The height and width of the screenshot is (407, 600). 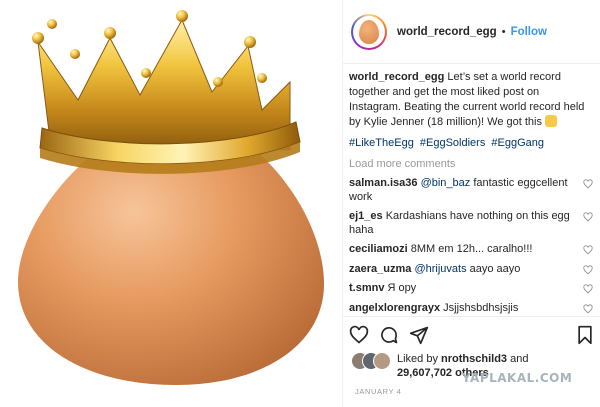 What do you see at coordinates (471, 164) in the screenshot?
I see `load-more-comments-button: Load more comments` at bounding box center [471, 164].